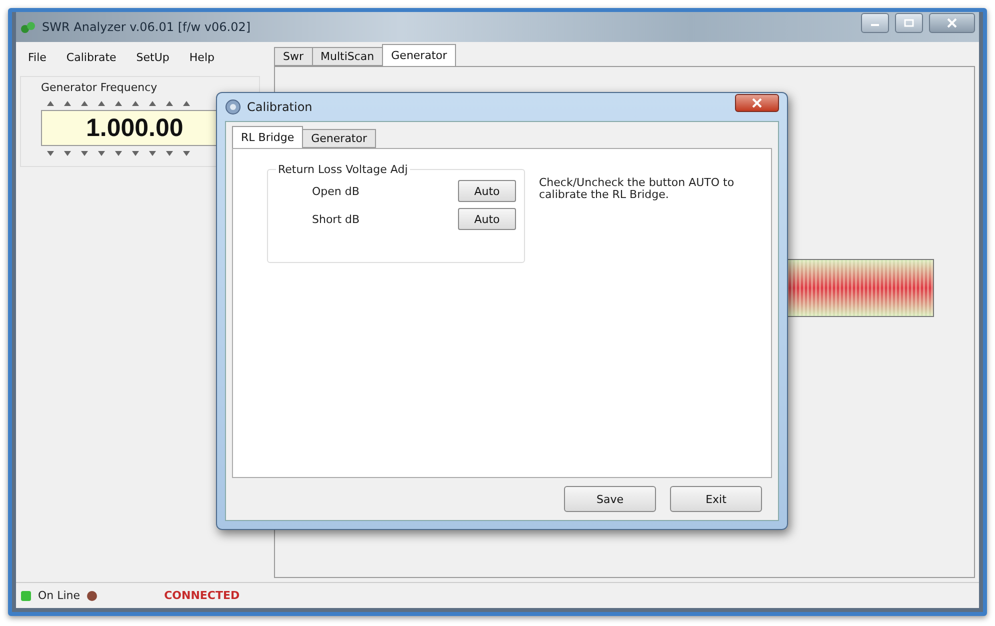  I want to click on status-icon, so click(92, 596).